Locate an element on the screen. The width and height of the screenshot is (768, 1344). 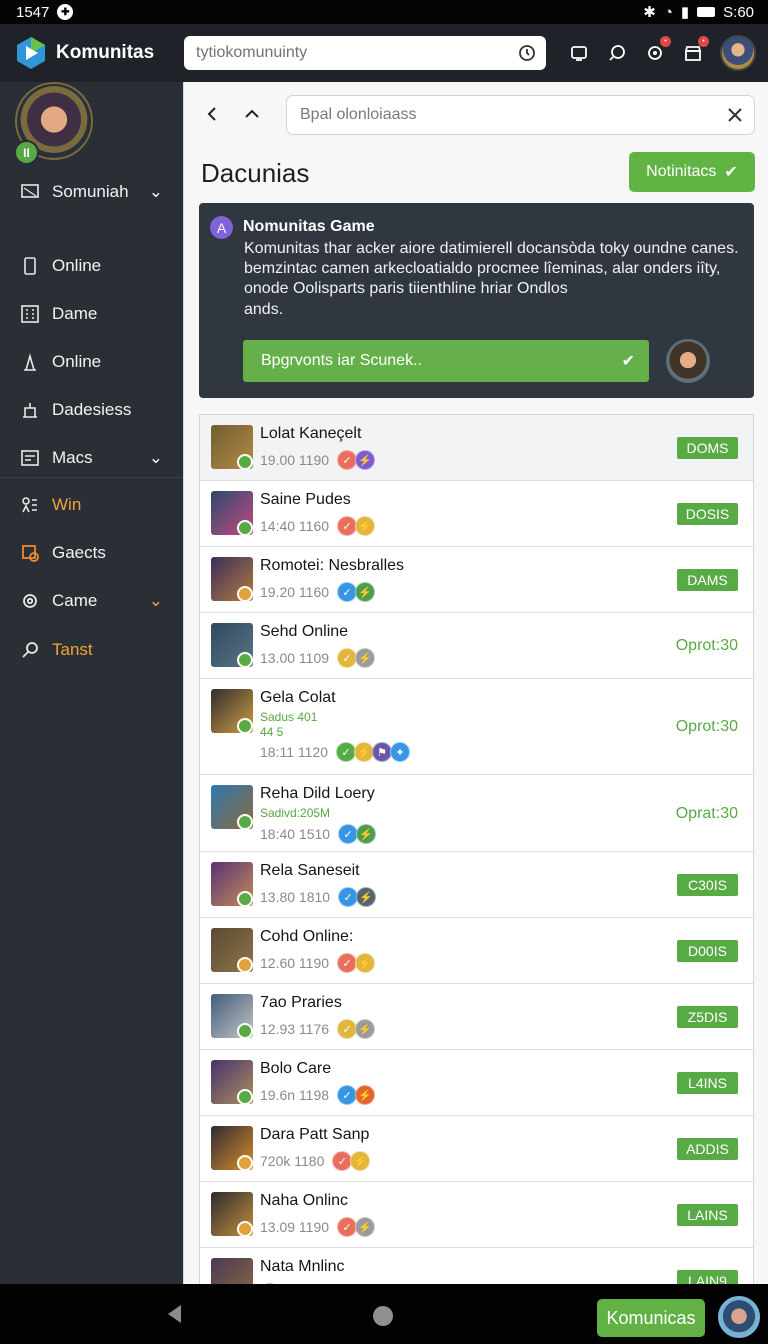
game-stats: 19.00 1190 is located at coordinates (295, 460).